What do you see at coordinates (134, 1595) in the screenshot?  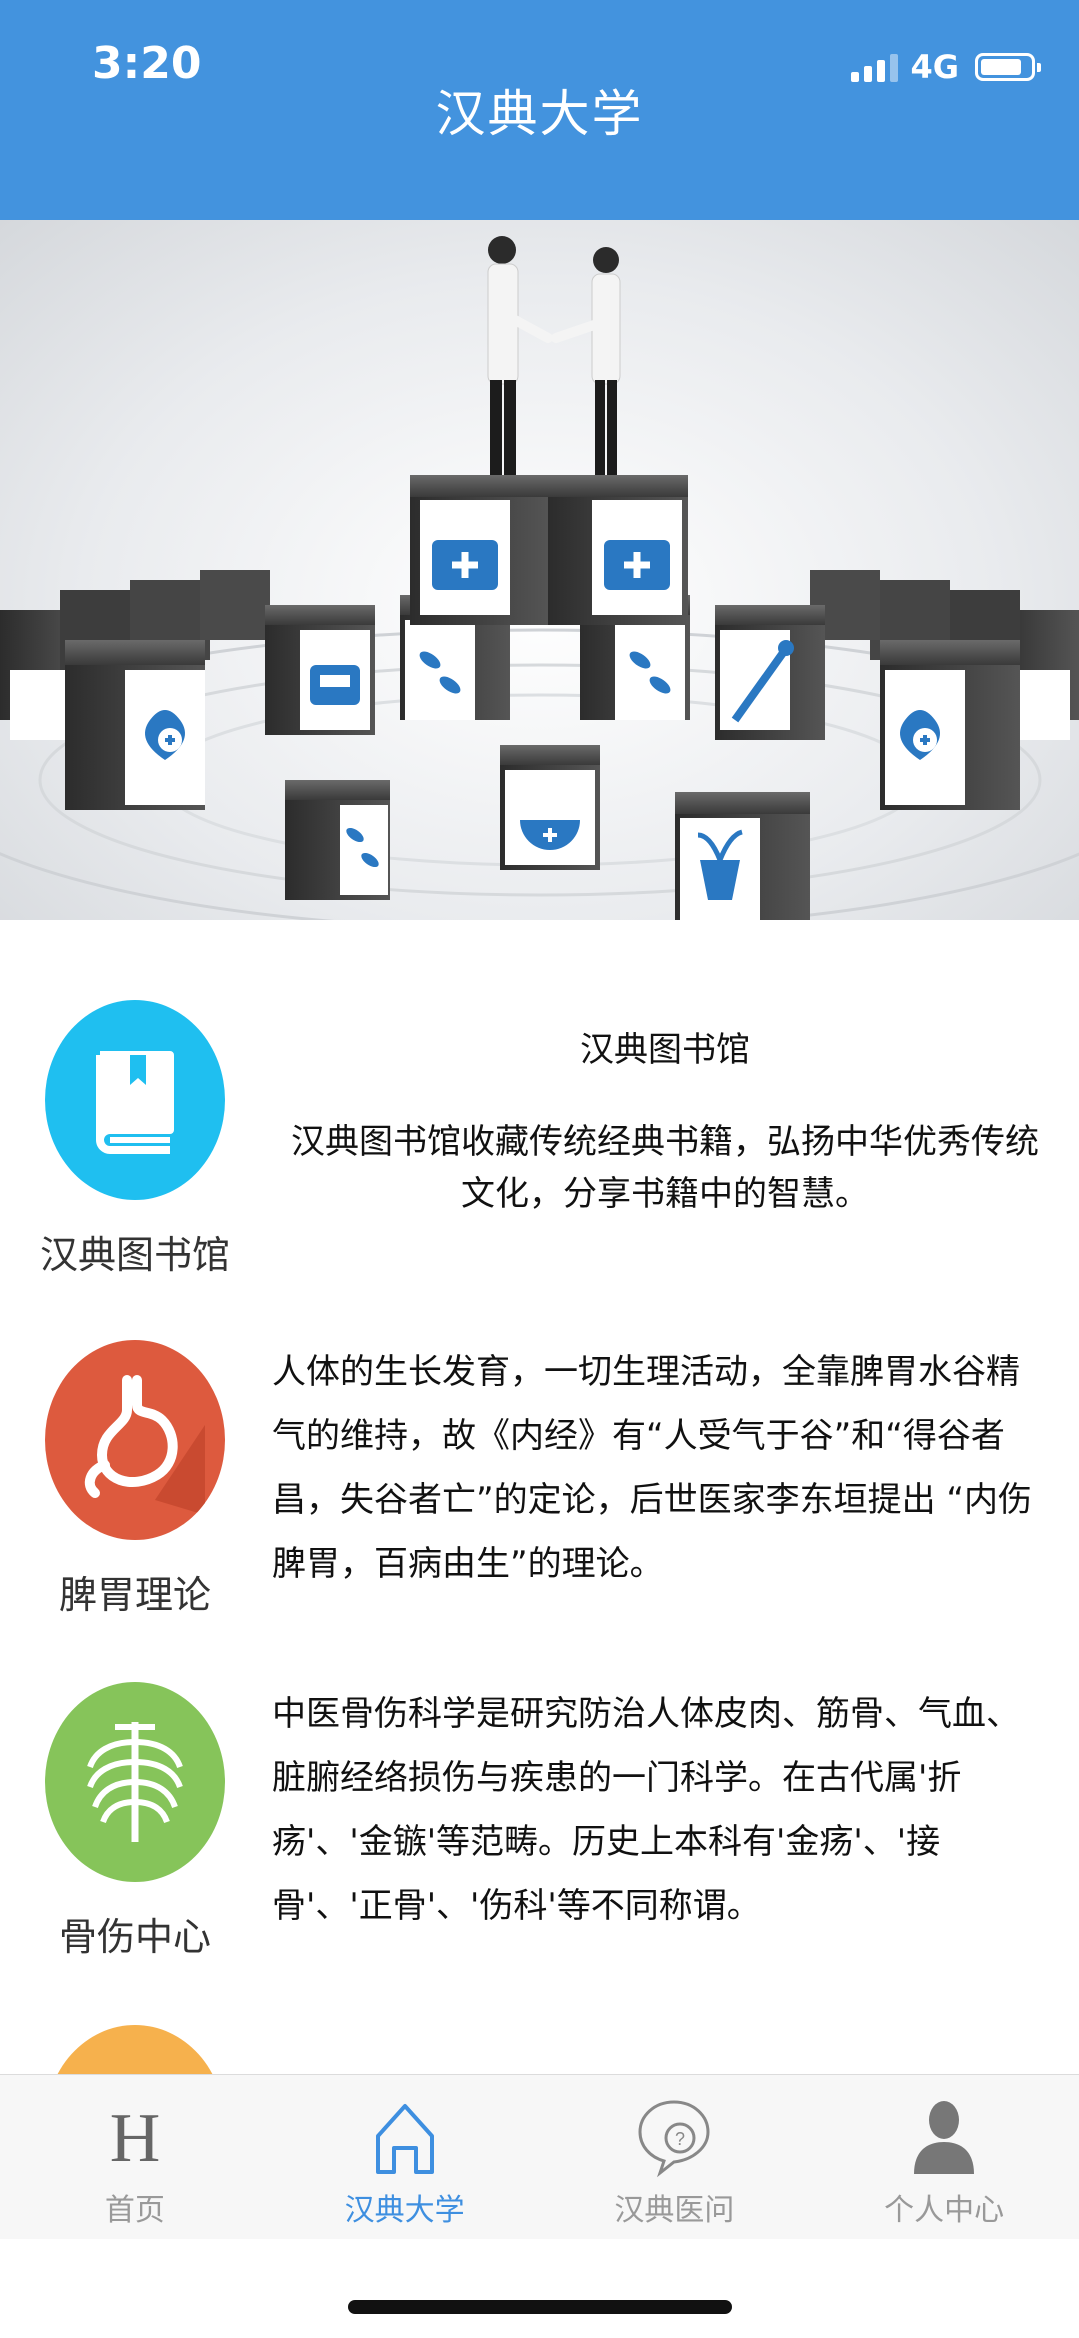 I see `spleen-stomach-label: 脾胃理论` at bounding box center [134, 1595].